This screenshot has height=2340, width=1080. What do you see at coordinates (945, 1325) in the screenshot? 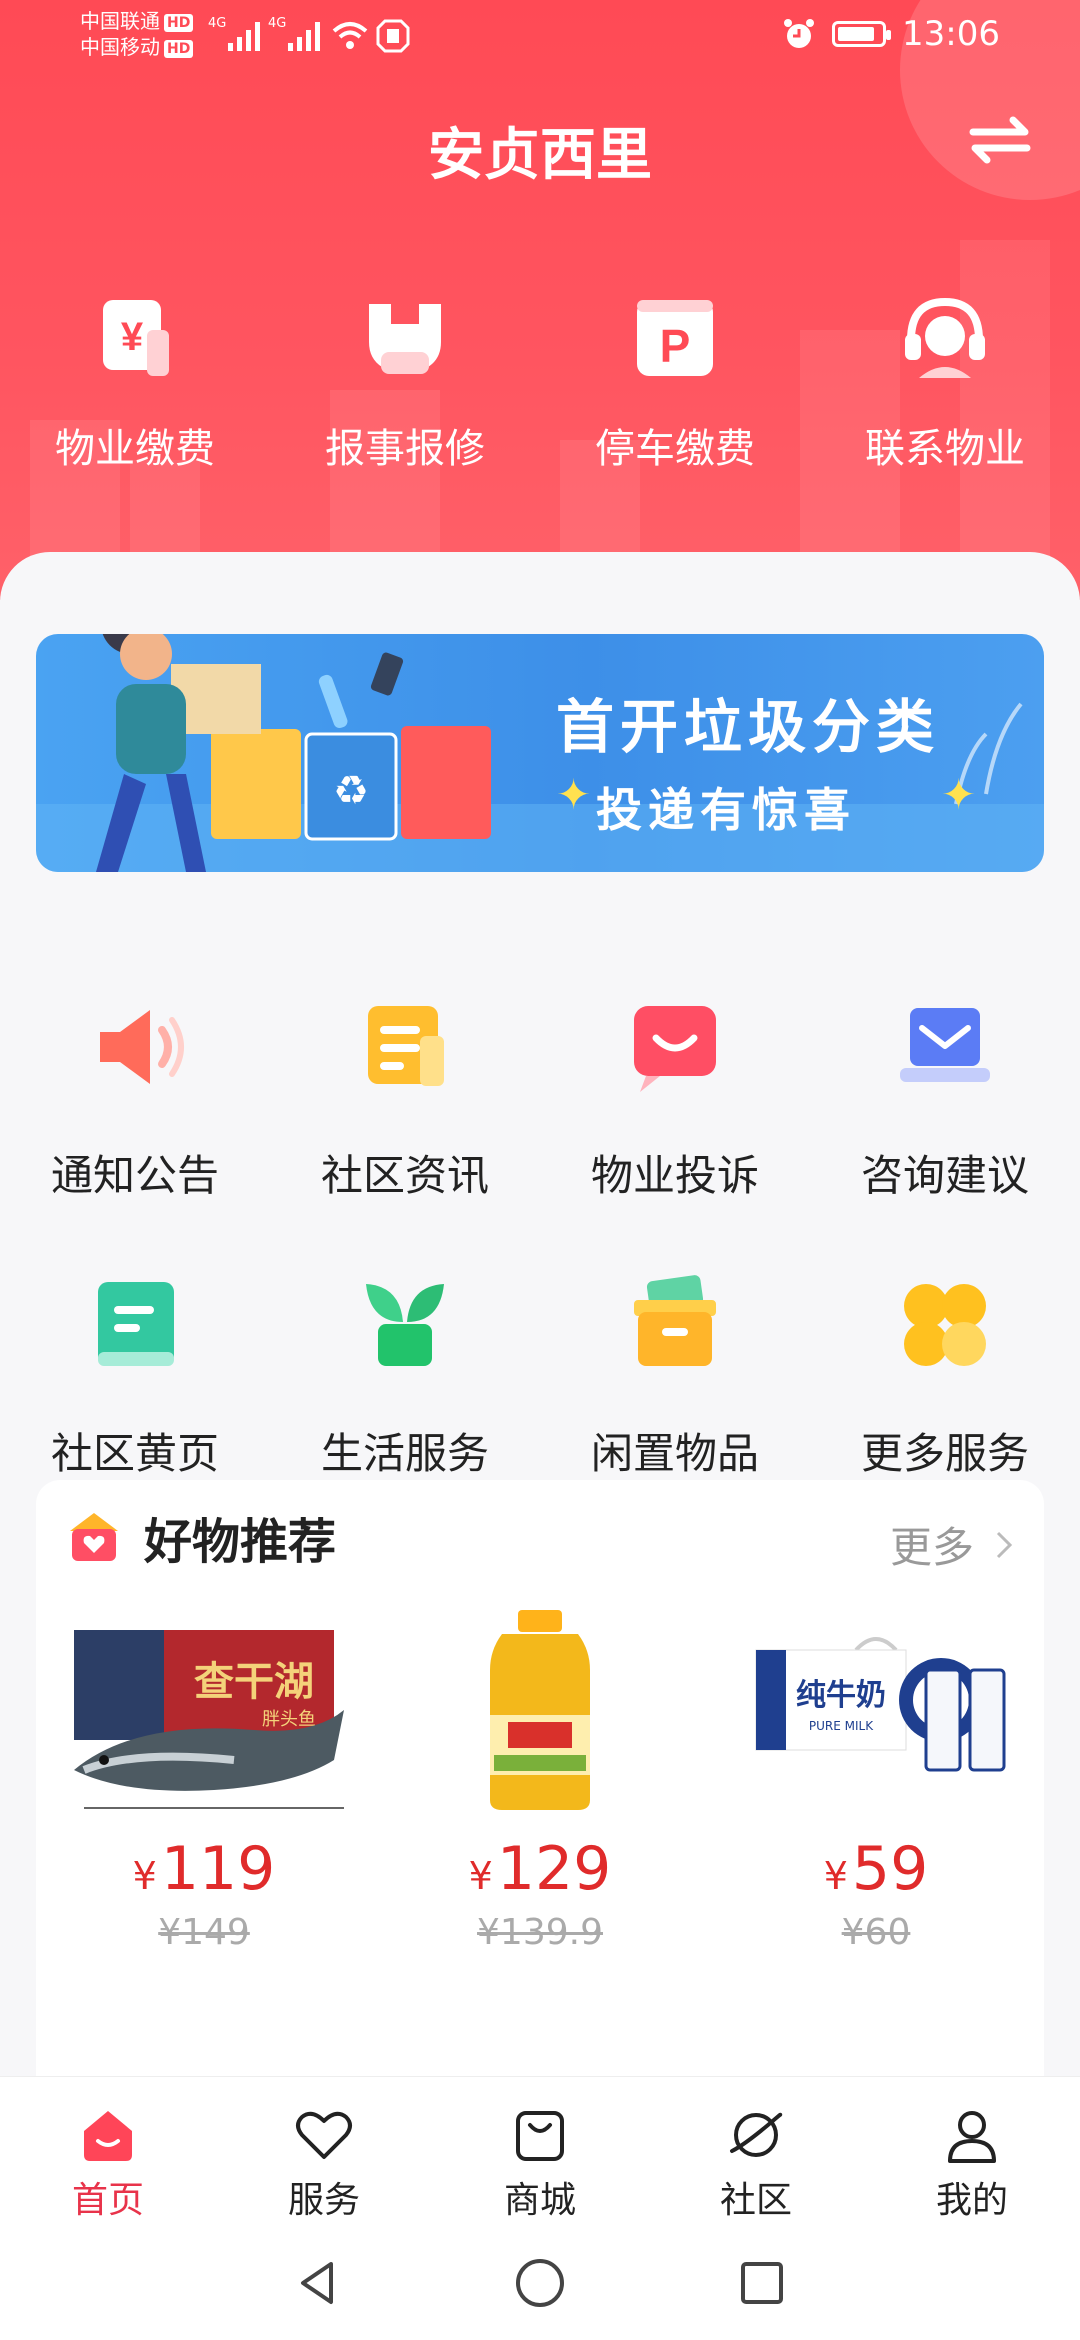
I see `clover-icon` at bounding box center [945, 1325].